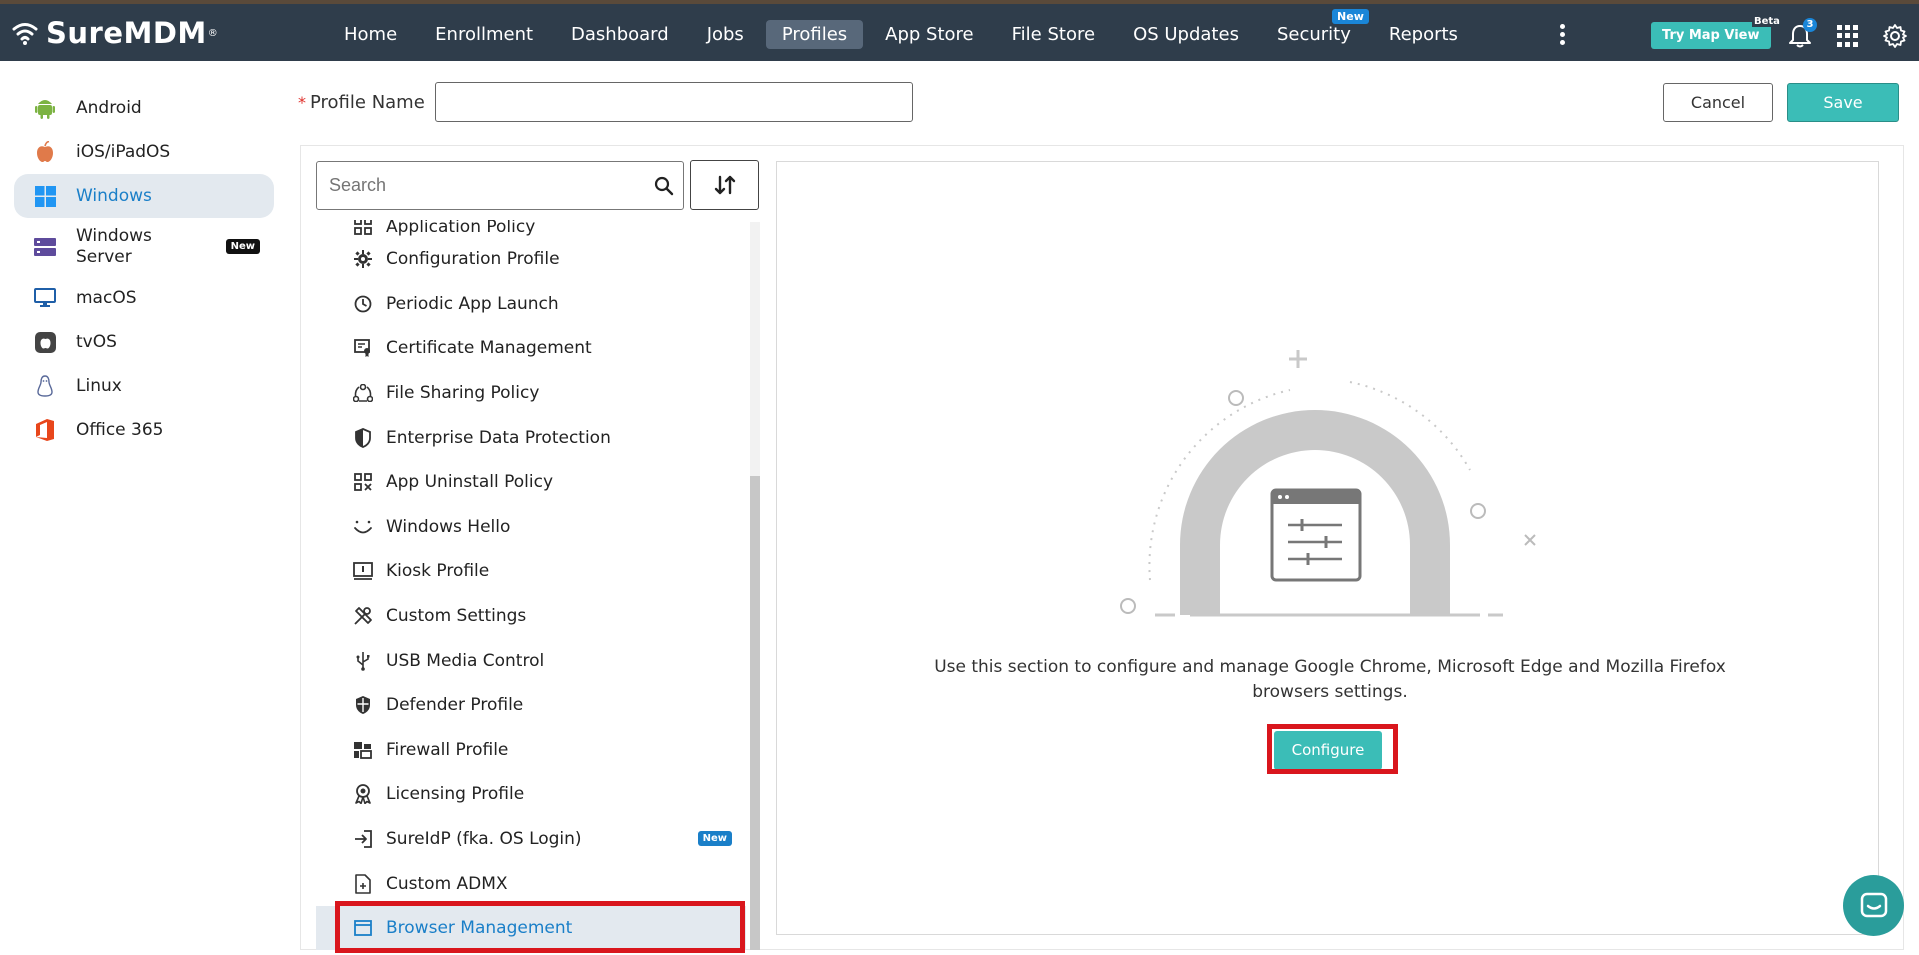  Describe the element at coordinates (531, 571) in the screenshot. I see `list-item-kiosk-profile: Kiosk Profile` at that location.